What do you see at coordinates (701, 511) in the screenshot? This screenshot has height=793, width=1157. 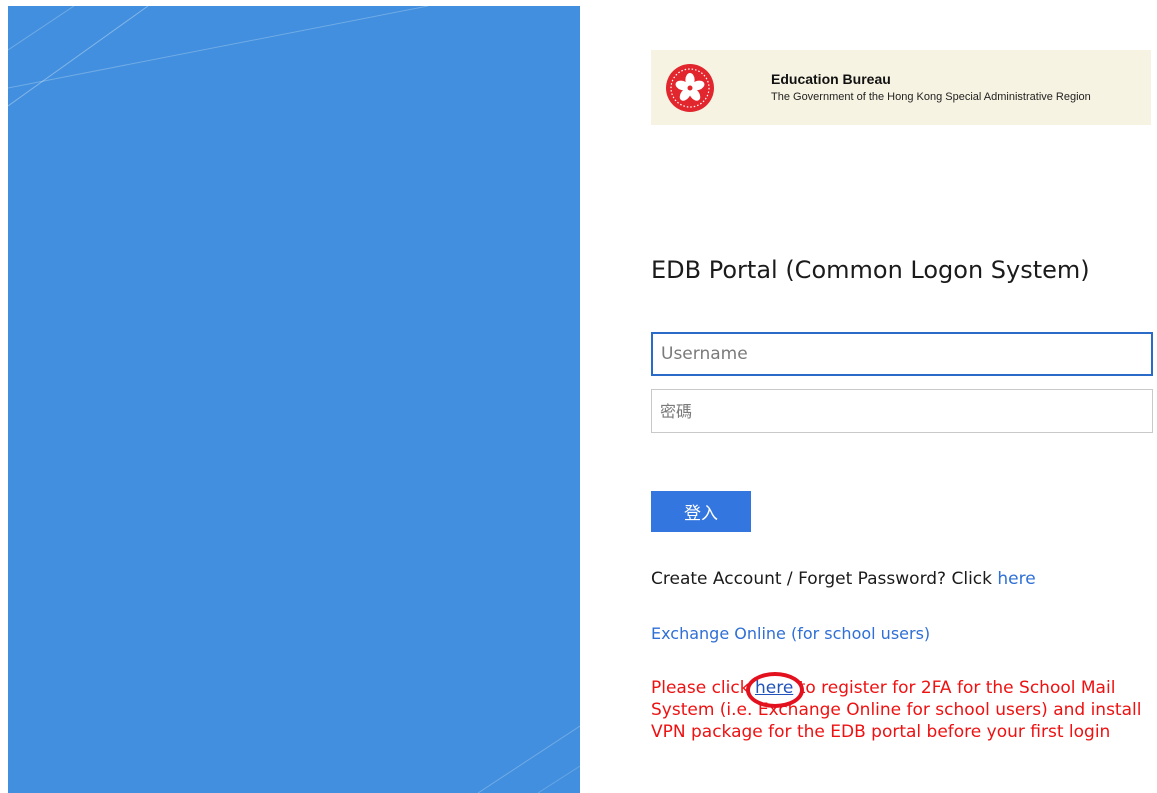 I see `login-button: 登入` at bounding box center [701, 511].